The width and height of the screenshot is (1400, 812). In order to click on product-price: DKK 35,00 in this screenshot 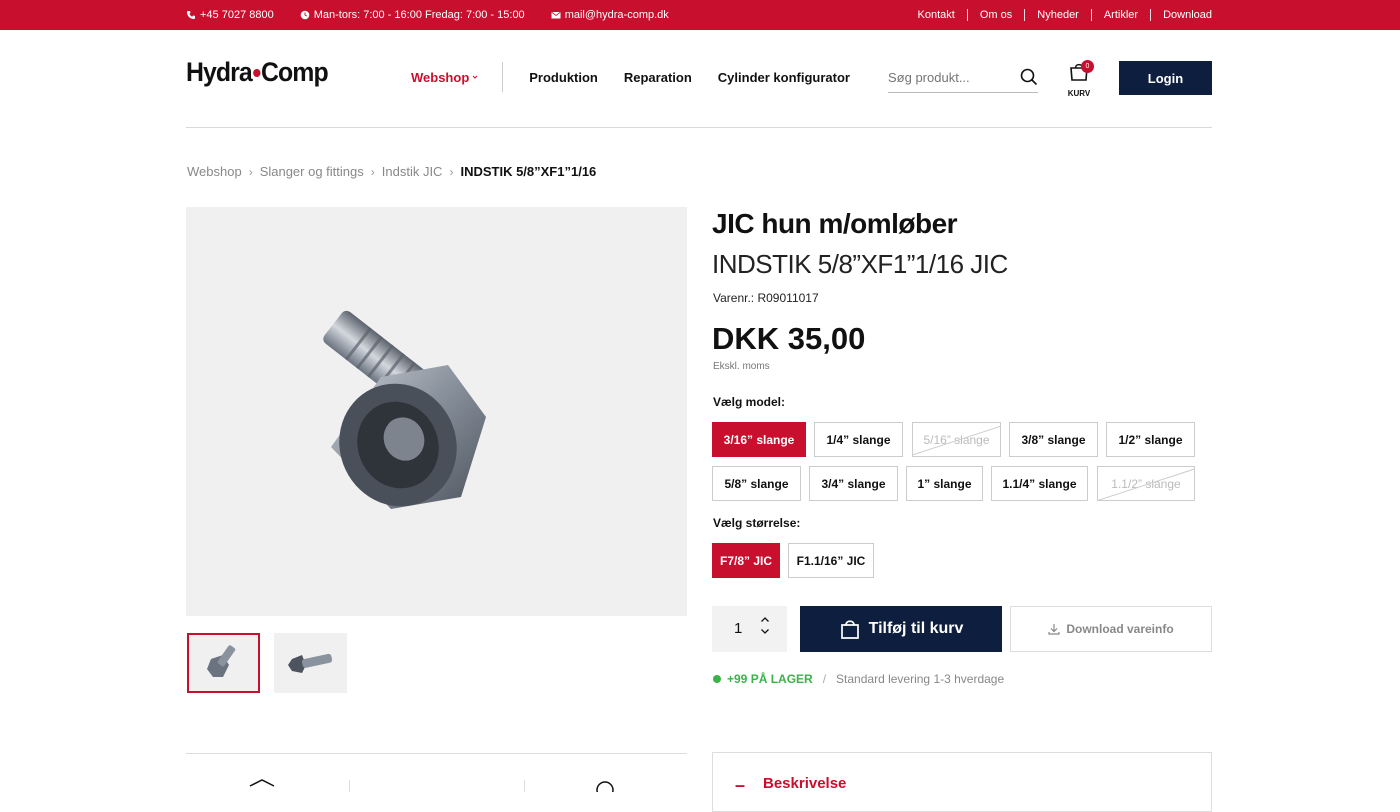, I will do `click(789, 338)`.